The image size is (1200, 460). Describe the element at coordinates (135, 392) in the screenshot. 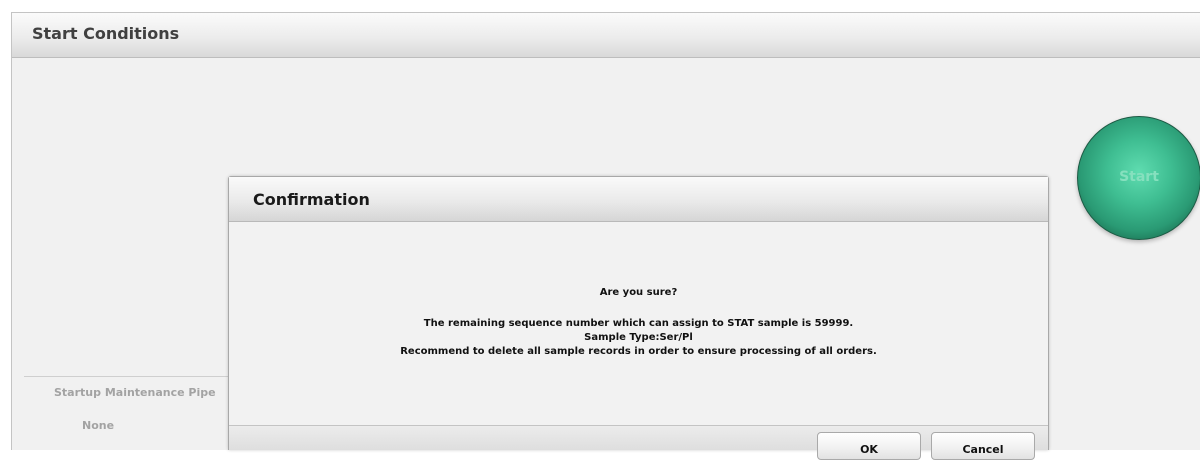

I see `startup-maintenance-pipe-label: Startup Maintenance Pipe` at that location.